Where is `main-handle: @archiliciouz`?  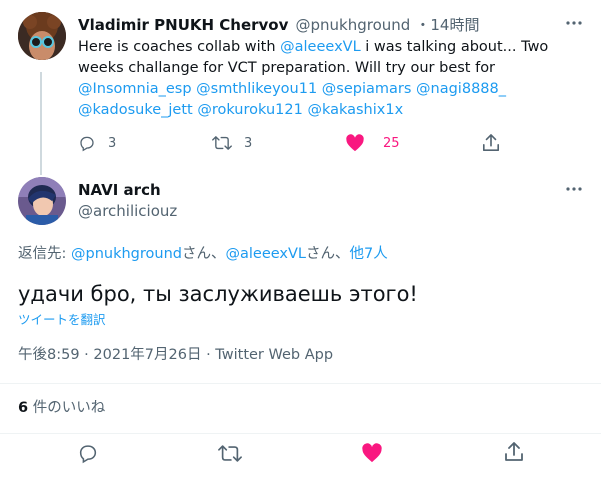
main-handle: @archiliciouz is located at coordinates (127, 211).